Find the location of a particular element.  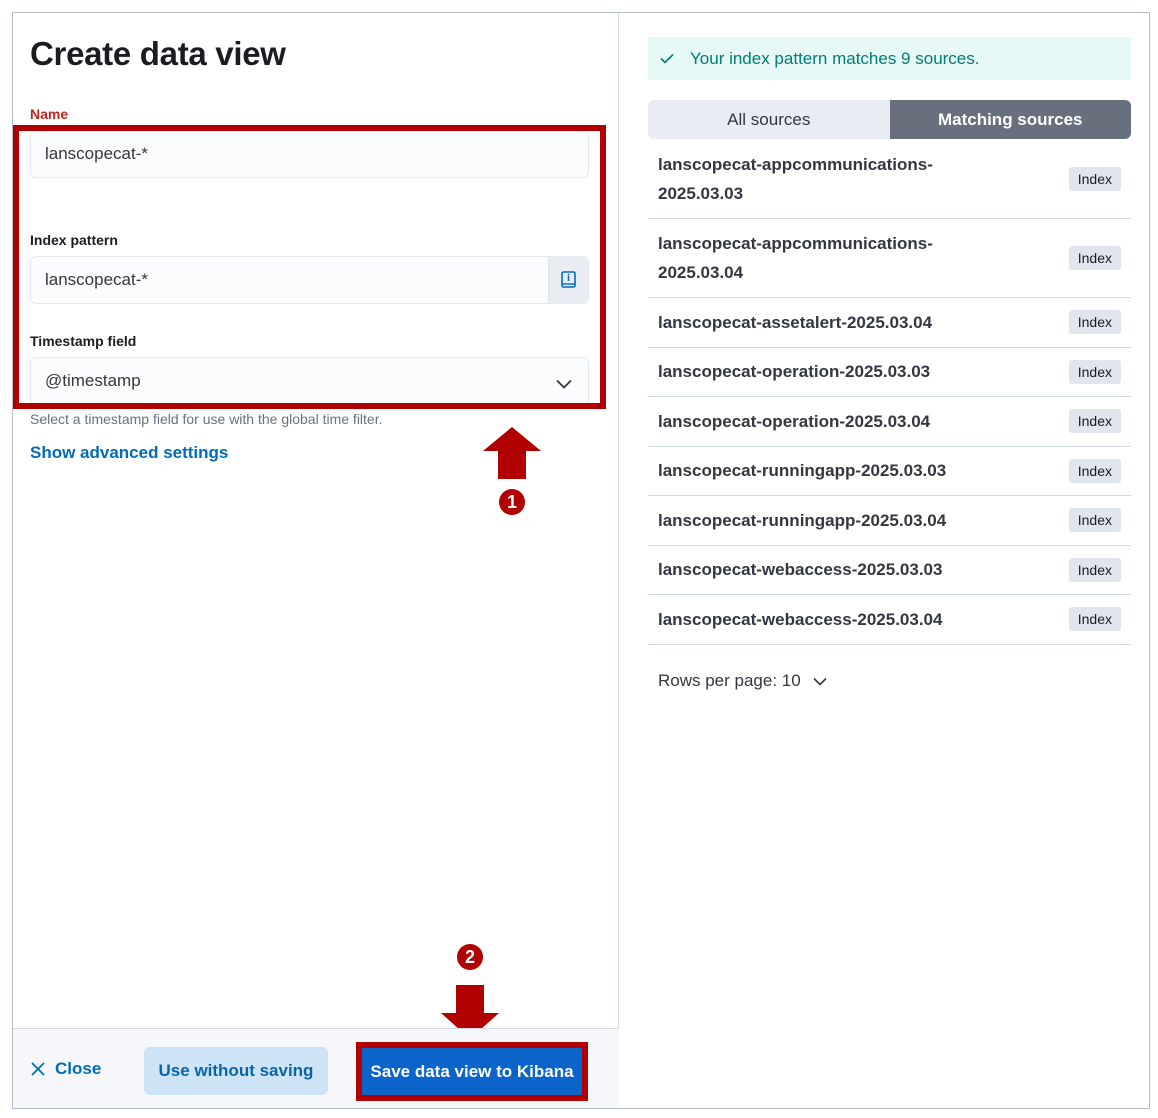

save-data-view-button: Save data view to Kibana is located at coordinates (472, 1071).